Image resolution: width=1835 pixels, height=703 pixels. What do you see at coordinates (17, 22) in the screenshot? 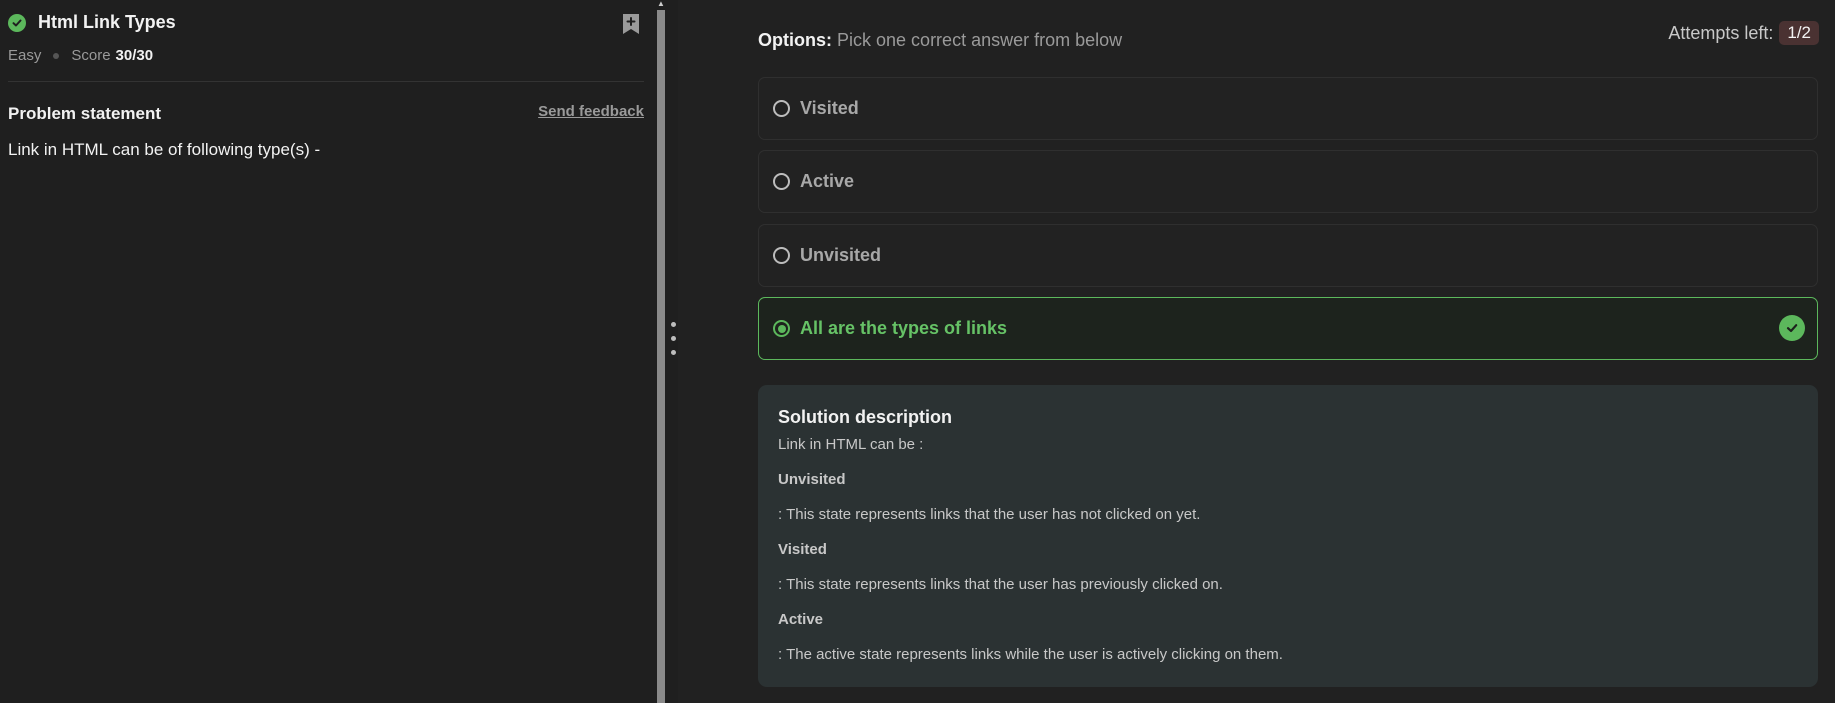
I see `solved-check-icon` at bounding box center [17, 22].